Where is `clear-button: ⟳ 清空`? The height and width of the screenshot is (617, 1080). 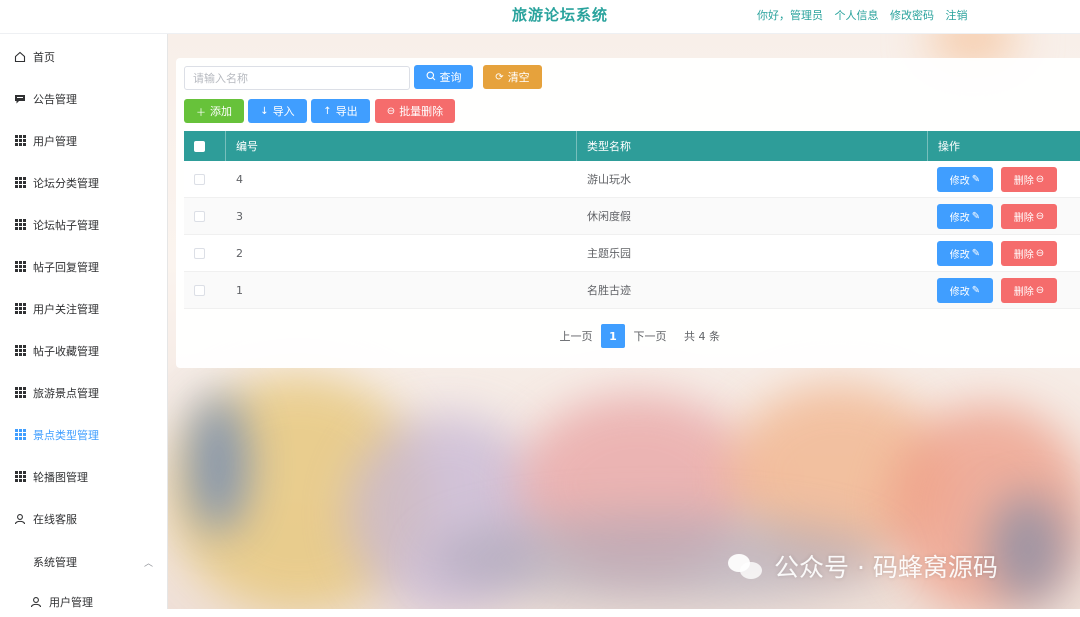 clear-button: ⟳ 清空 is located at coordinates (512, 77).